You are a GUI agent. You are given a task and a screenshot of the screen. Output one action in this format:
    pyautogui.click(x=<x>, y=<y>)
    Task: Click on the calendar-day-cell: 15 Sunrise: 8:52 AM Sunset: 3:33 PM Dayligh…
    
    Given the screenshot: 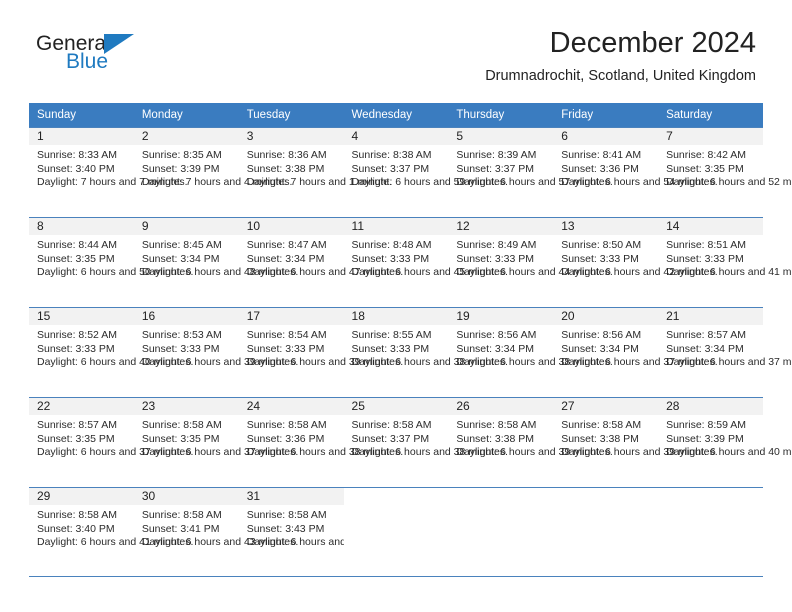 What is the action you would take?
    pyautogui.click(x=111, y=352)
    